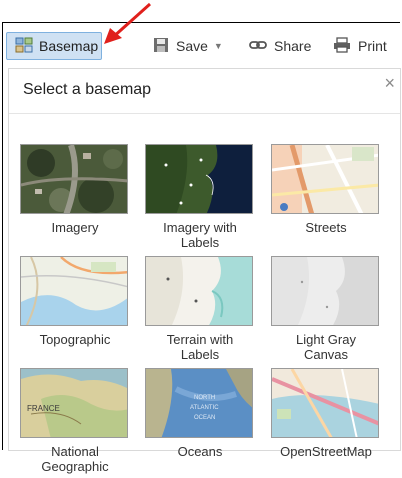 The image size is (402, 478). I want to click on basemap-tile-national-geographic: FRANCE National Geographic, so click(75, 423).